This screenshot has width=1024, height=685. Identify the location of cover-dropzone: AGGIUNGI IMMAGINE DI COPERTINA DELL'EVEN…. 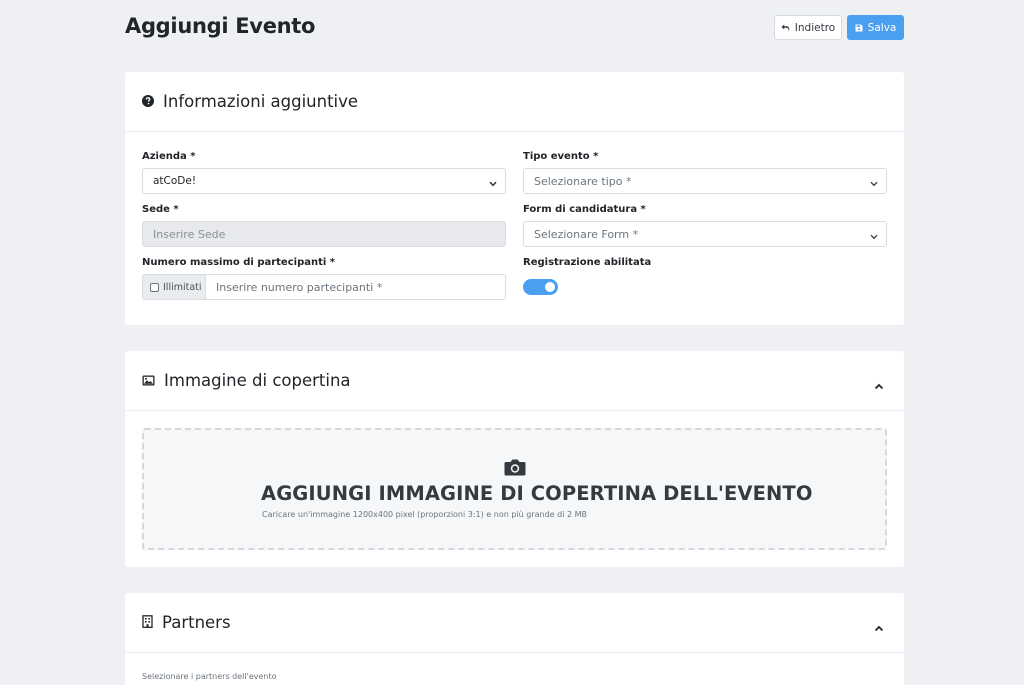
(514, 489).